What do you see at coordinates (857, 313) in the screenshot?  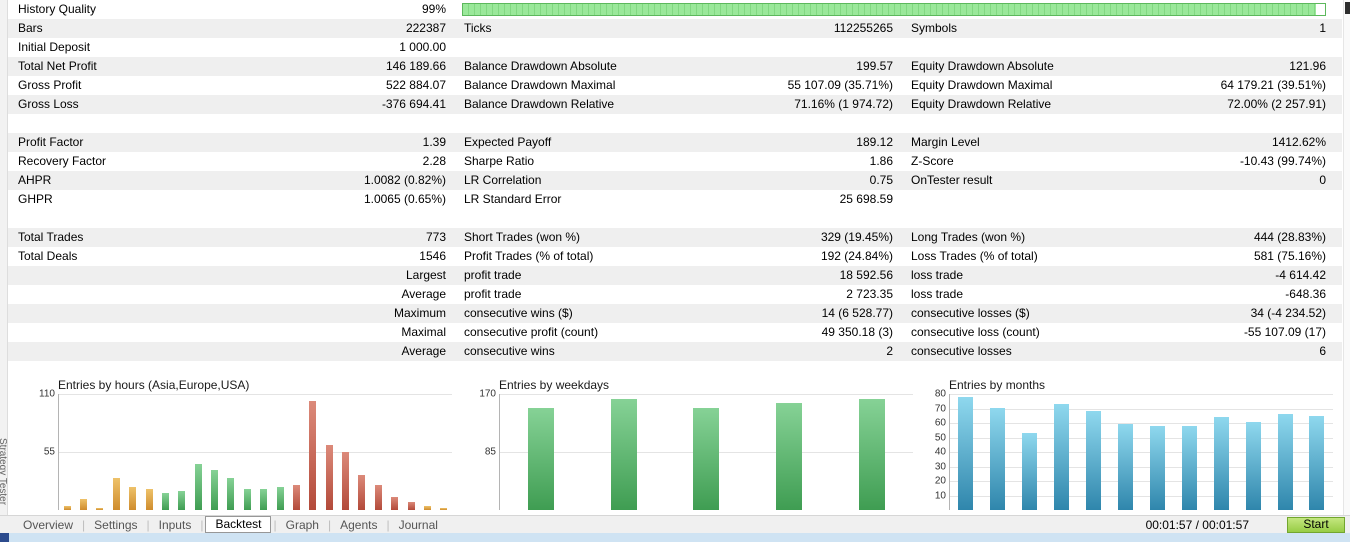 I see `stat-value: 14 (6 528.77)` at bounding box center [857, 313].